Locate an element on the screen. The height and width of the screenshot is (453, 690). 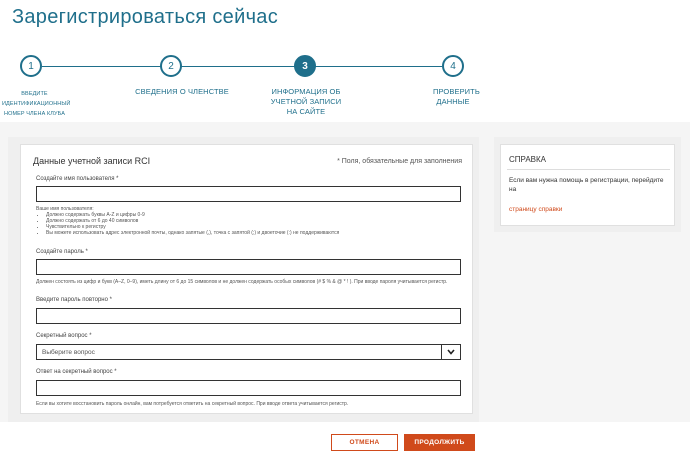
step-3-circle: 3 is located at coordinates (305, 66).